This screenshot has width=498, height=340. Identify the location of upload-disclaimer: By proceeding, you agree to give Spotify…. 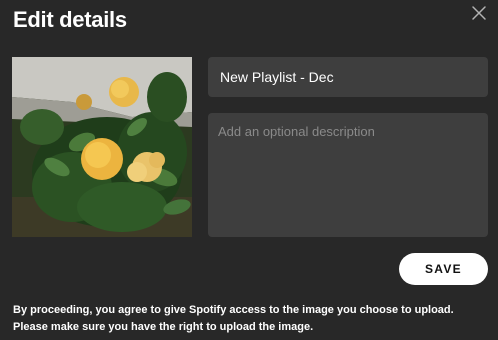
(233, 318).